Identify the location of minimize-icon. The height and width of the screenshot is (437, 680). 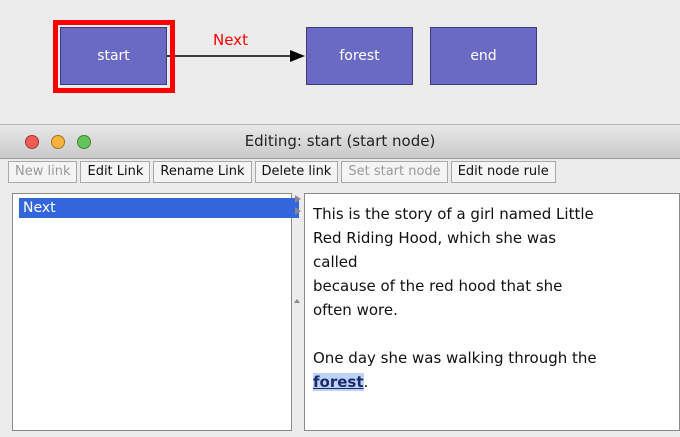
(58, 142).